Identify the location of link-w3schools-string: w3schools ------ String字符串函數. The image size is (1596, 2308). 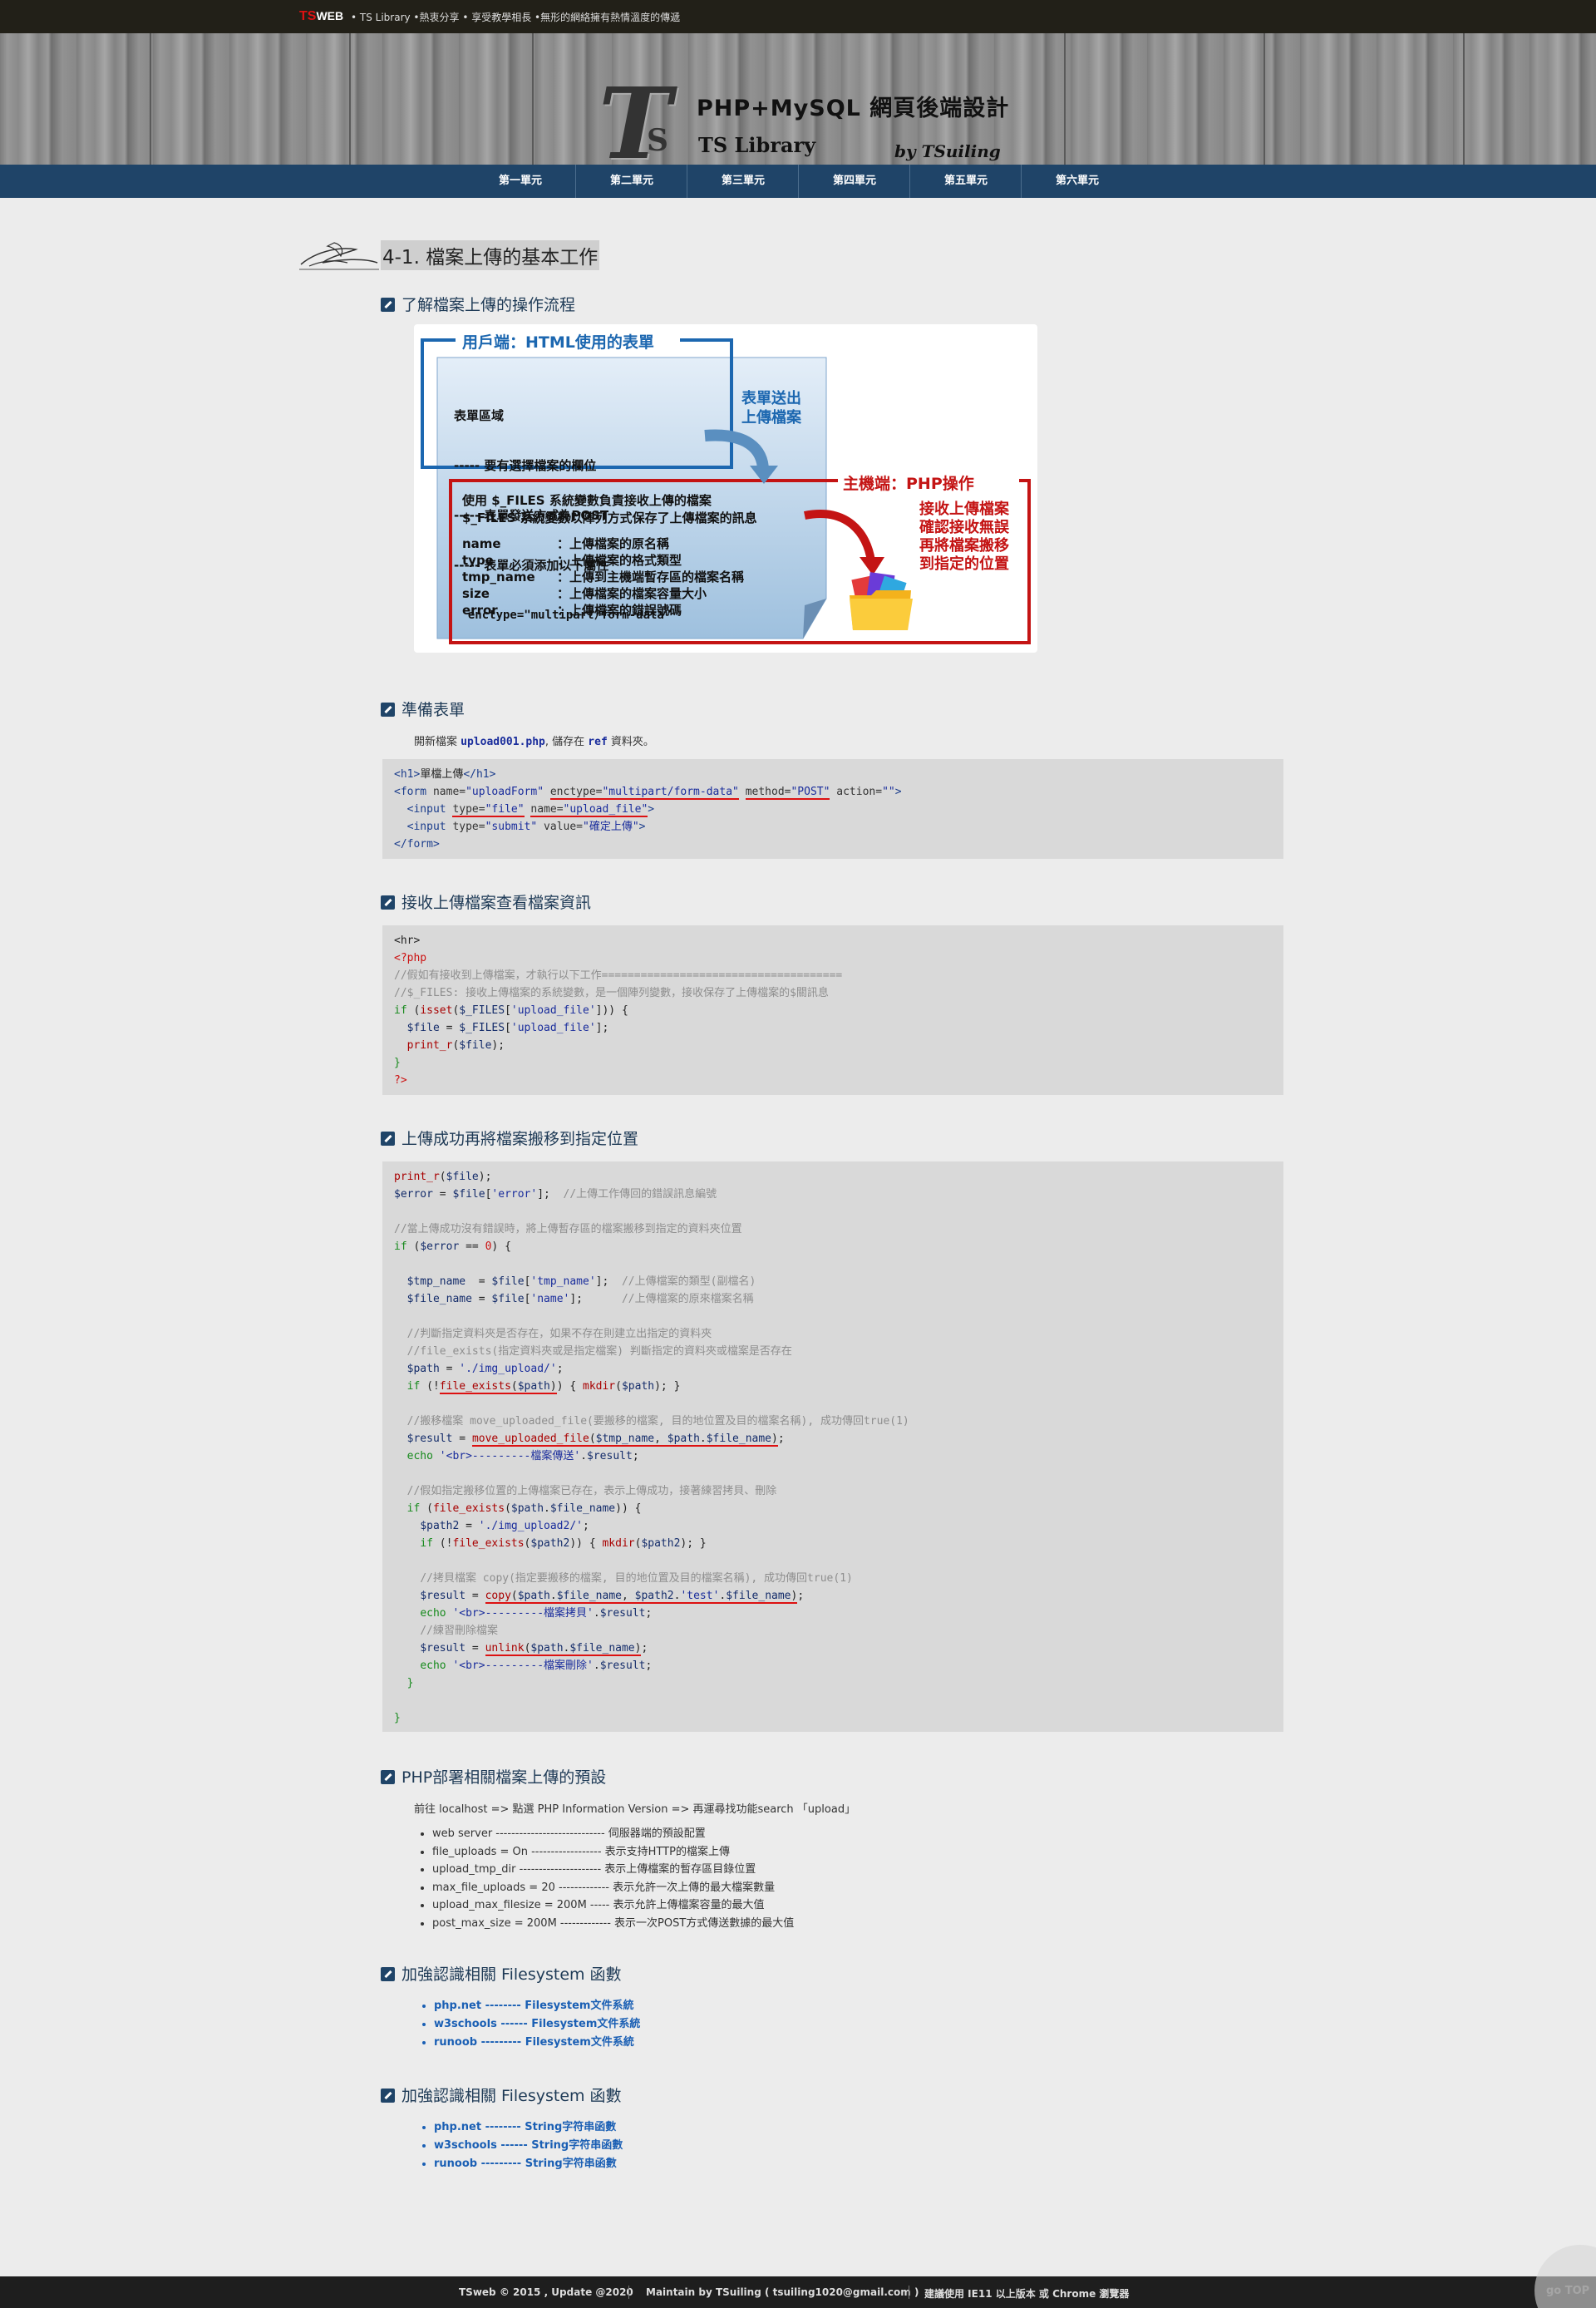
(528, 2145).